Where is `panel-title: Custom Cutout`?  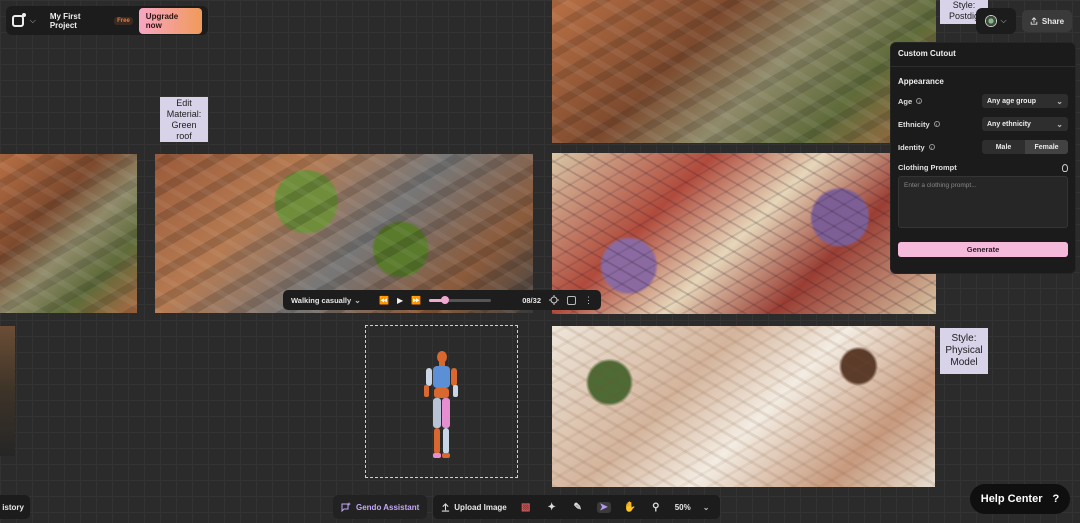 panel-title: Custom Cutout is located at coordinates (983, 58).